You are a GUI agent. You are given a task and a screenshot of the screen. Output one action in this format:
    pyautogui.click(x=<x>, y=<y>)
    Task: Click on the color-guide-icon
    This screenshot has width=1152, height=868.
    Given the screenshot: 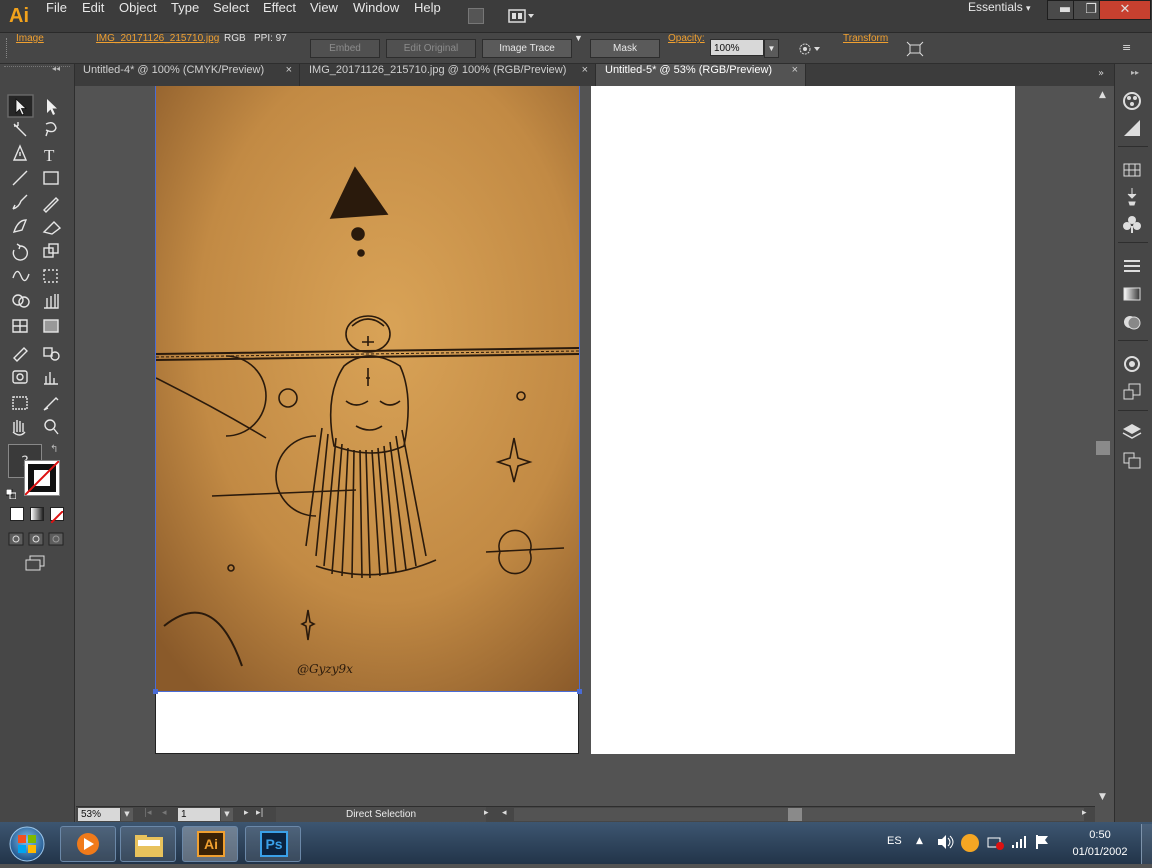 What is the action you would take?
    pyautogui.click(x=1132, y=101)
    